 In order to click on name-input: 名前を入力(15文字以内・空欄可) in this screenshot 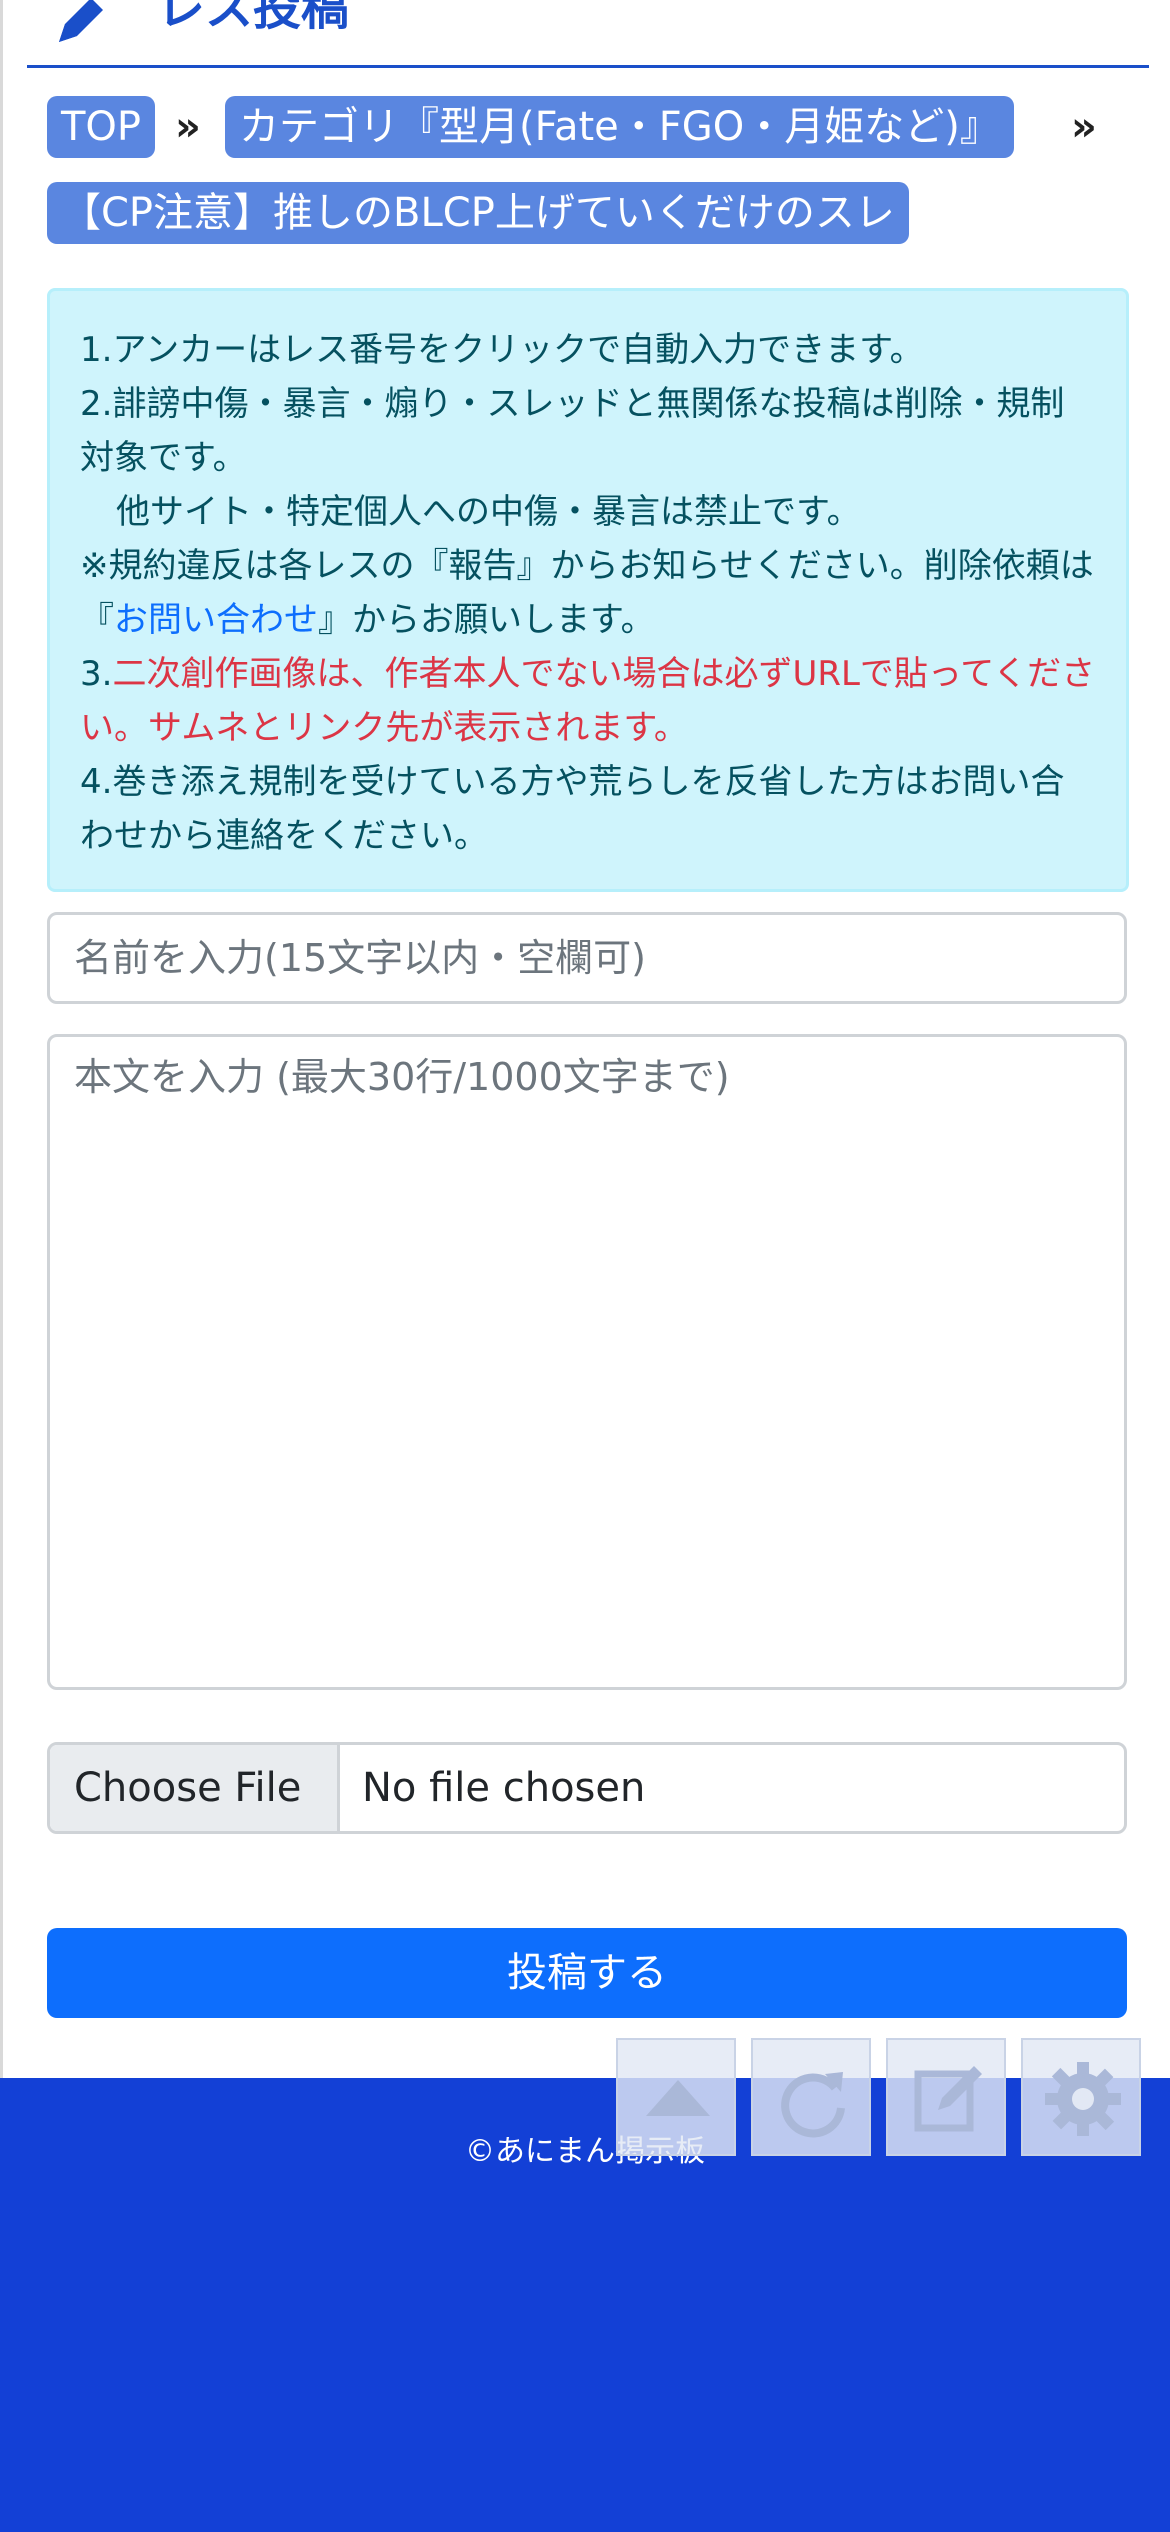, I will do `click(587, 958)`.